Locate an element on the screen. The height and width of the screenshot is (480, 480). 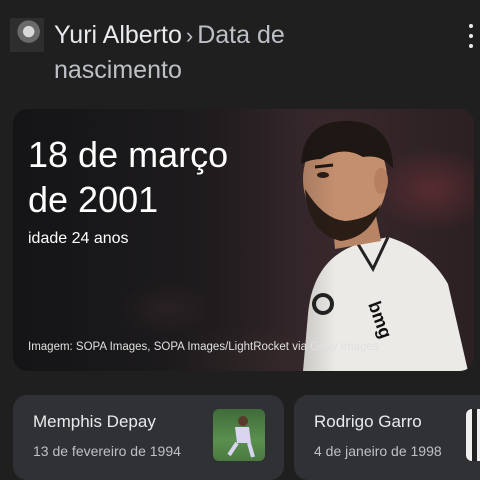
birth-date-line1: 18 de março is located at coordinates (128, 154).